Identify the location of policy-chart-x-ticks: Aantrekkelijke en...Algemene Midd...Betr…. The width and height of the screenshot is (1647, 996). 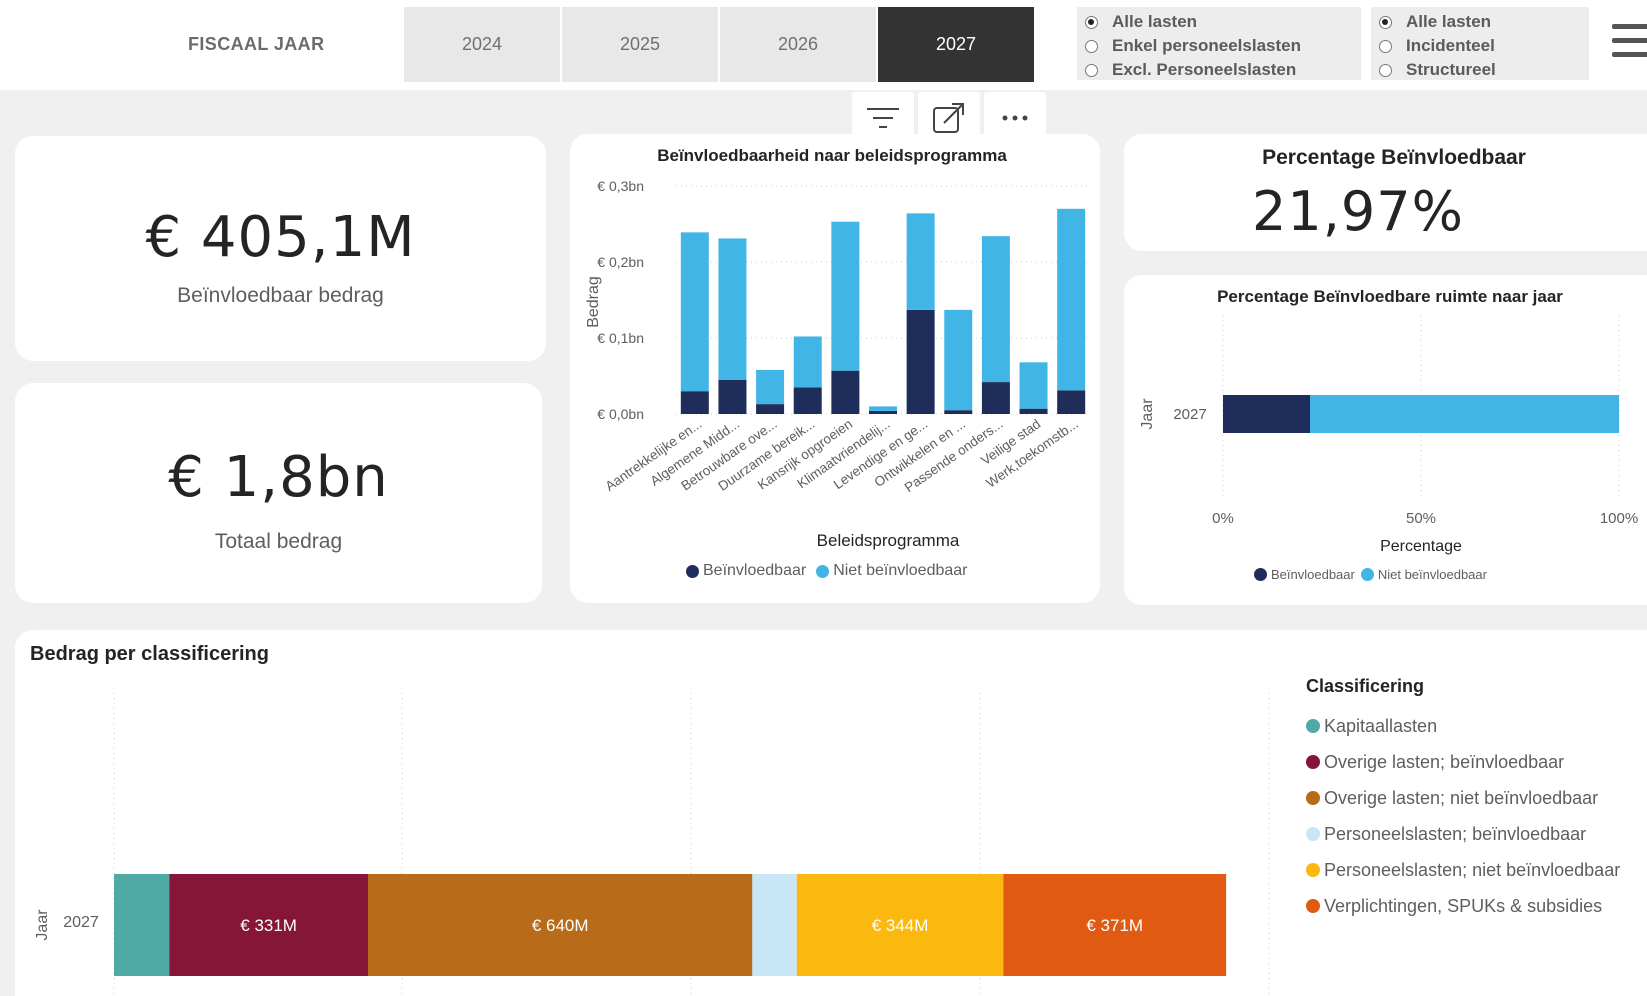
(842, 455).